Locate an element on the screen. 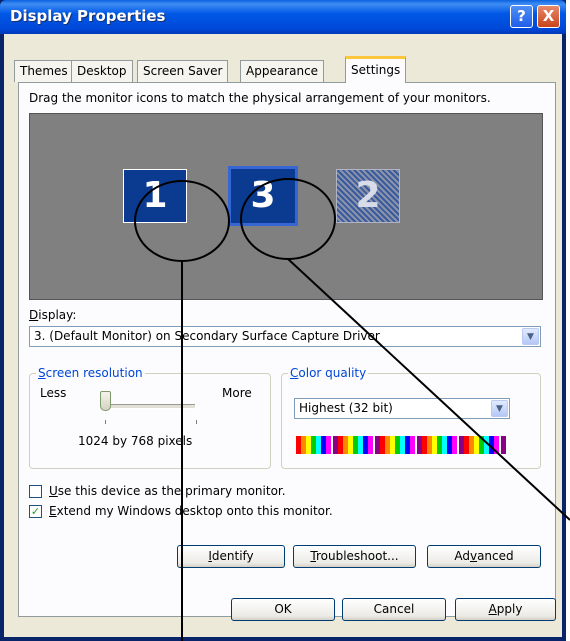  screen-resolution-title: Screen resolution is located at coordinates (90, 373).